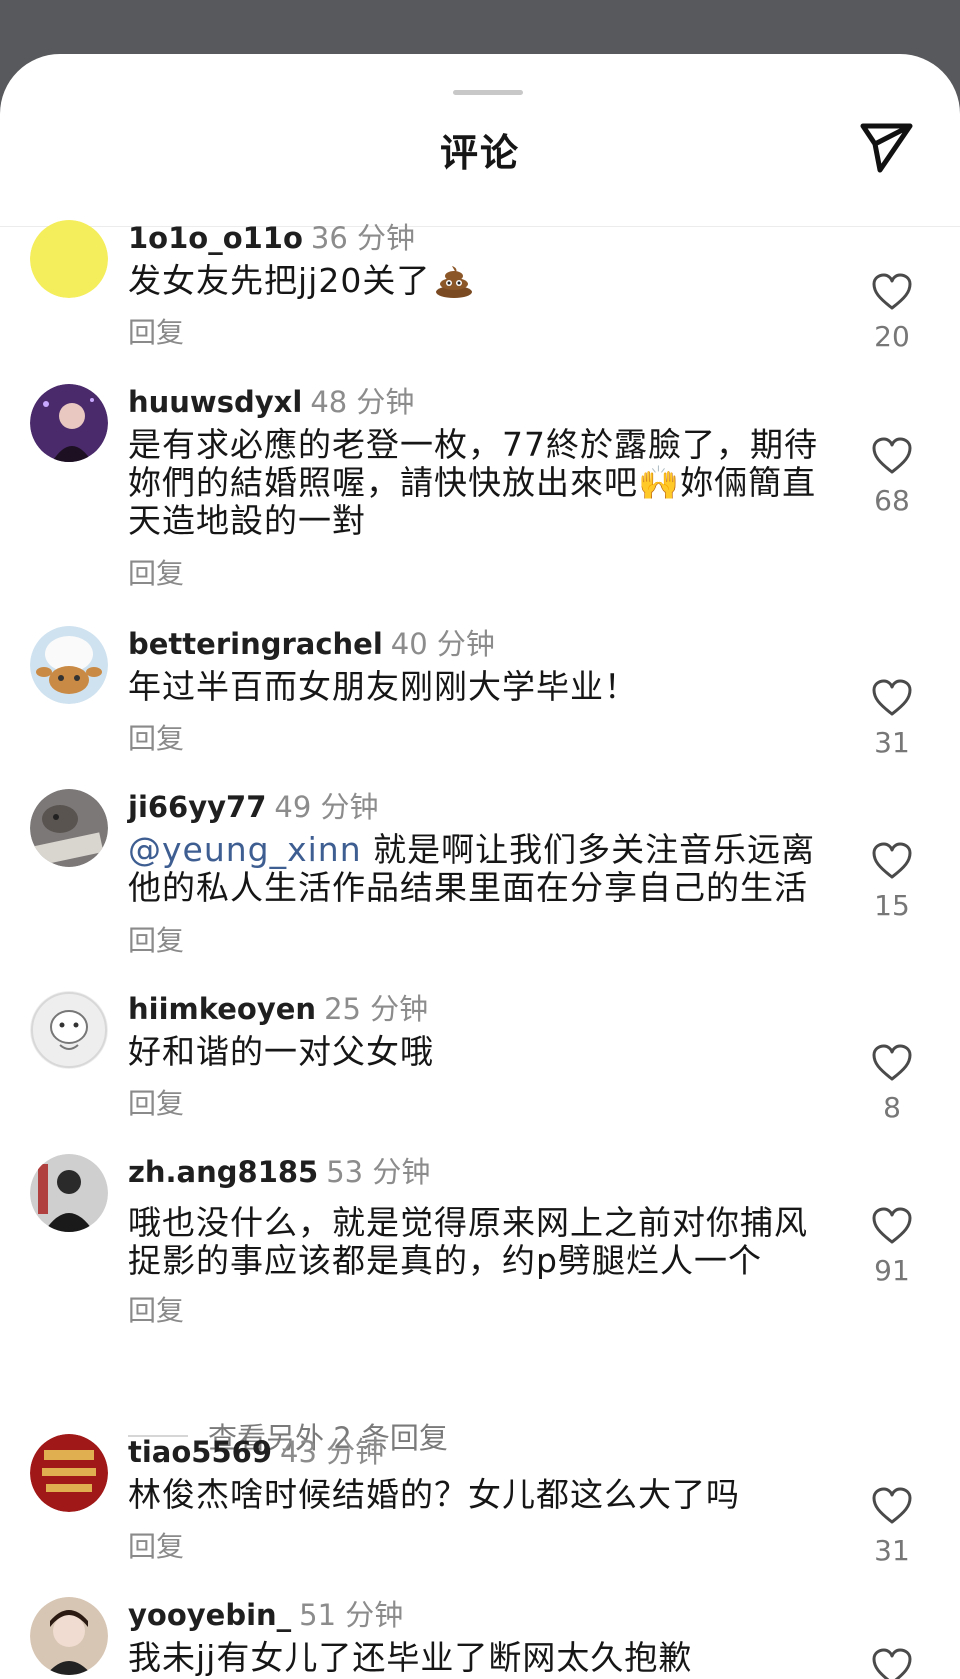 The height and width of the screenshot is (1679, 960). What do you see at coordinates (326, 807) in the screenshot?
I see `comment-time: 49 分钟` at bounding box center [326, 807].